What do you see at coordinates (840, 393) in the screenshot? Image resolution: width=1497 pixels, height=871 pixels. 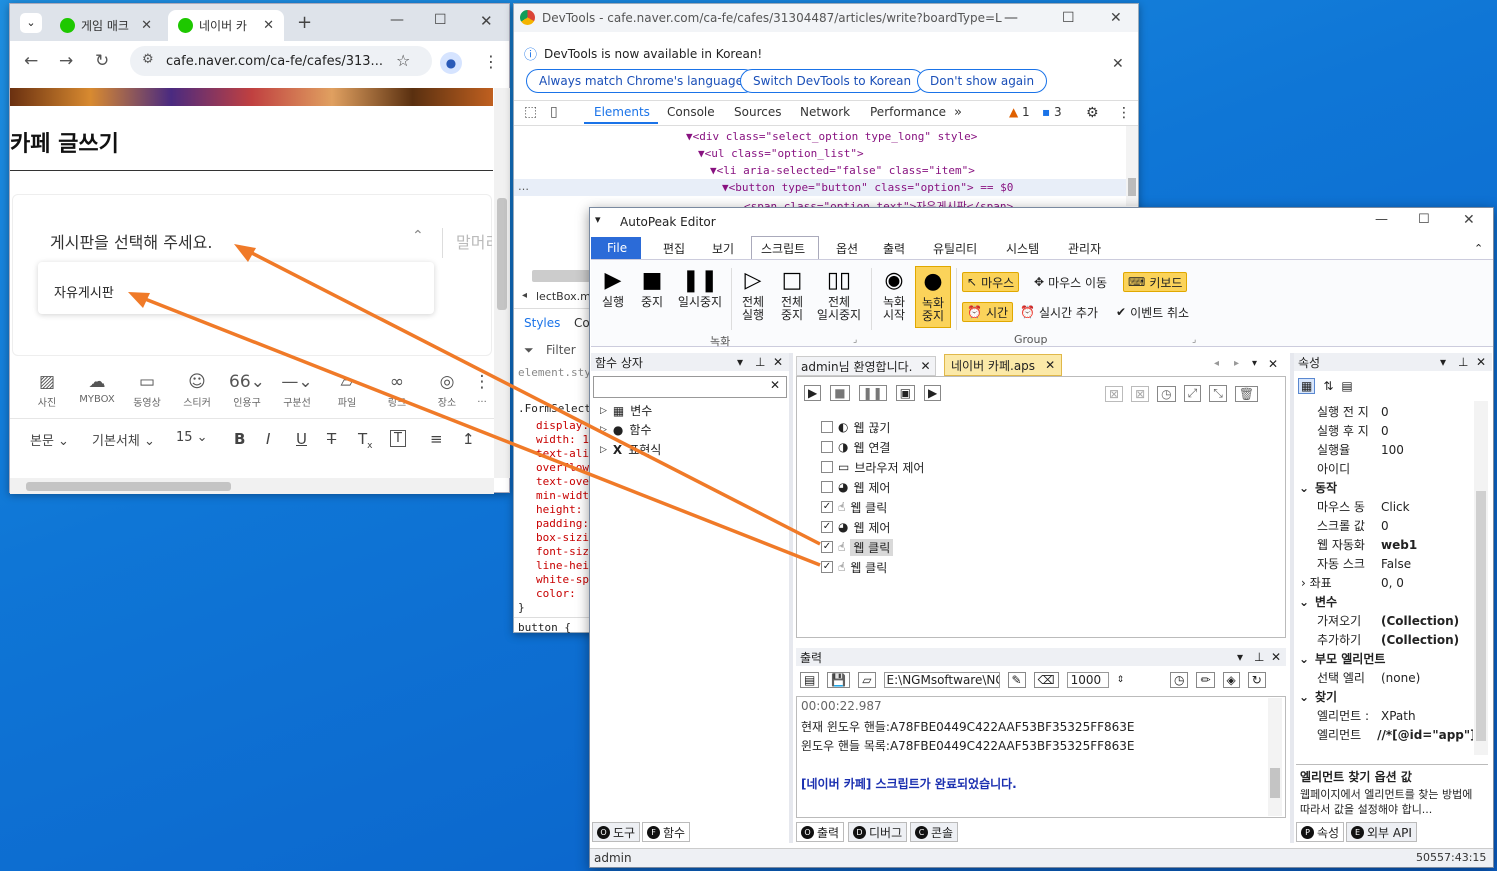 I see `stop-icon: ■` at bounding box center [840, 393].